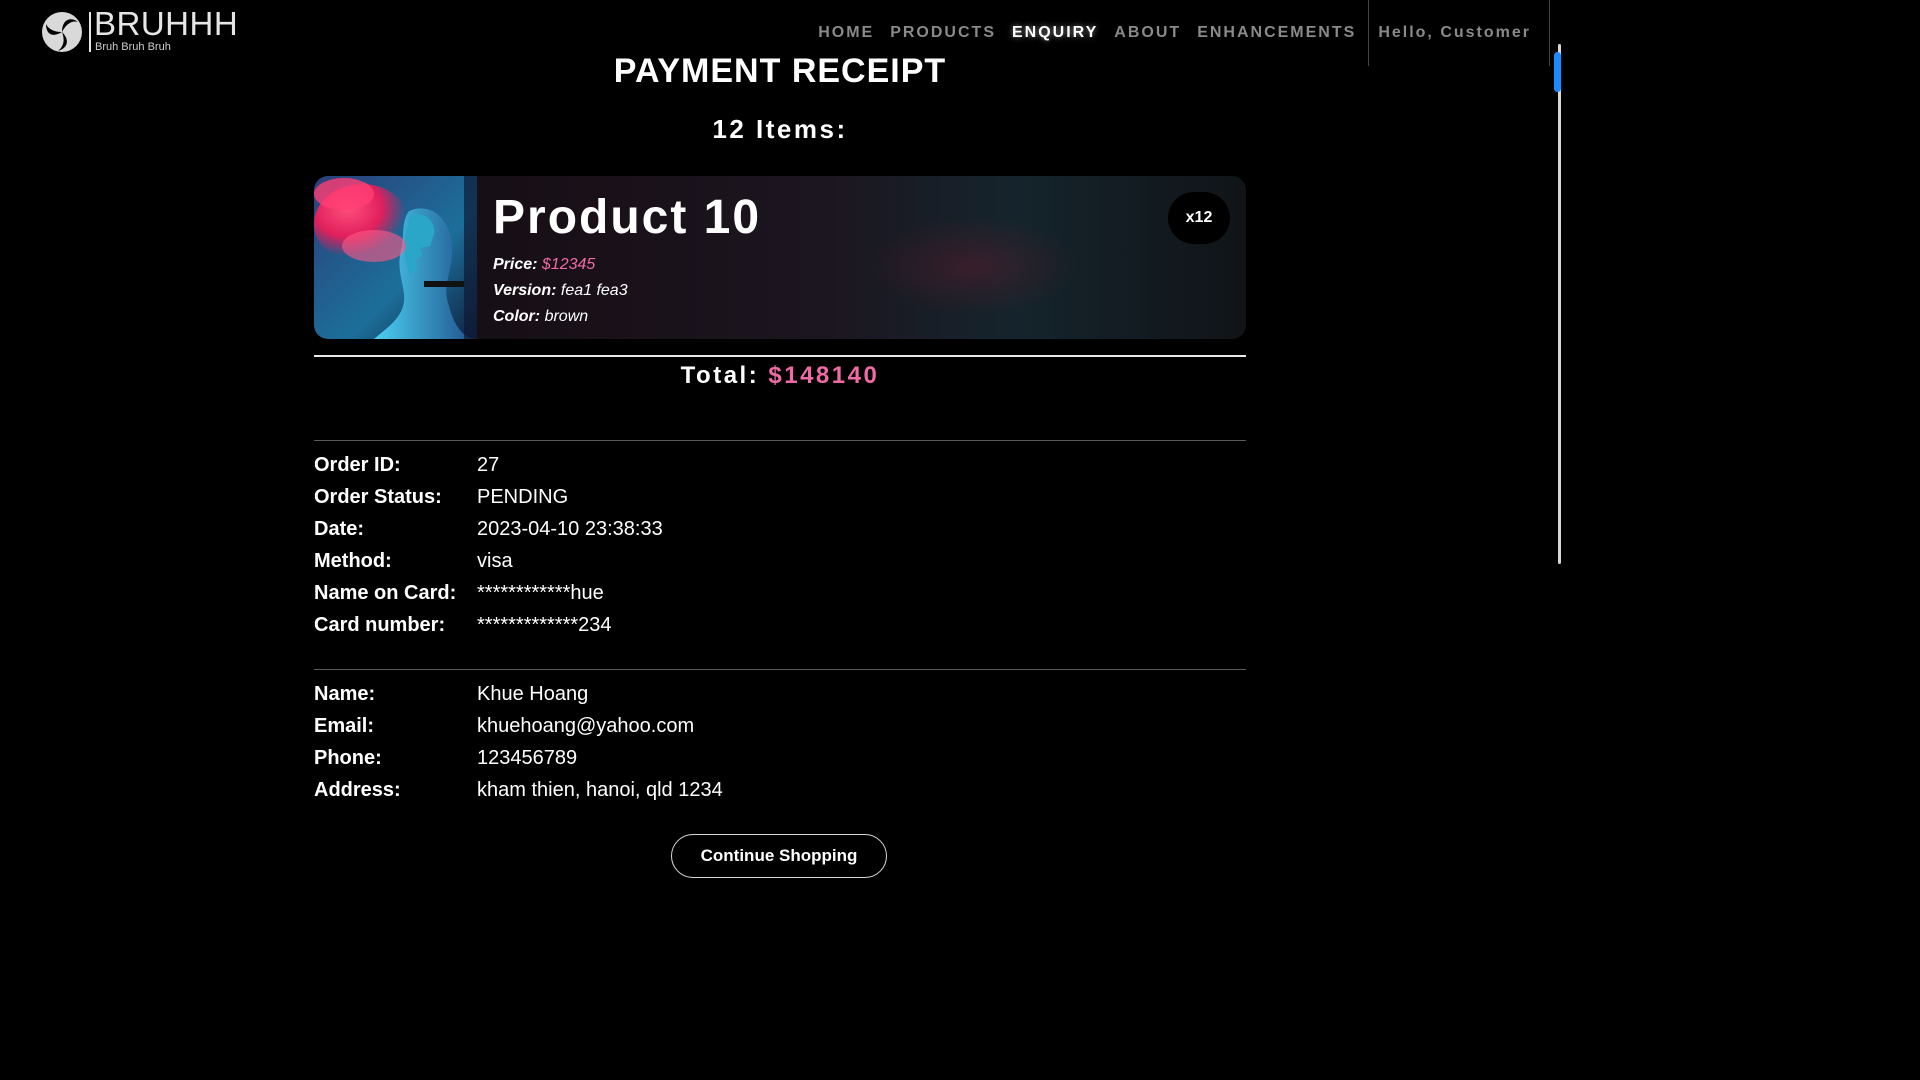 Image resolution: width=1920 pixels, height=1080 pixels. I want to click on info-value: visa, so click(495, 561).